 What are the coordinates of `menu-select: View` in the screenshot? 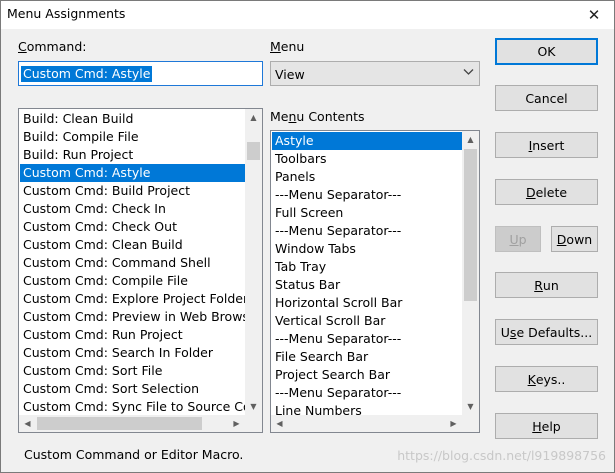 It's located at (375, 73).